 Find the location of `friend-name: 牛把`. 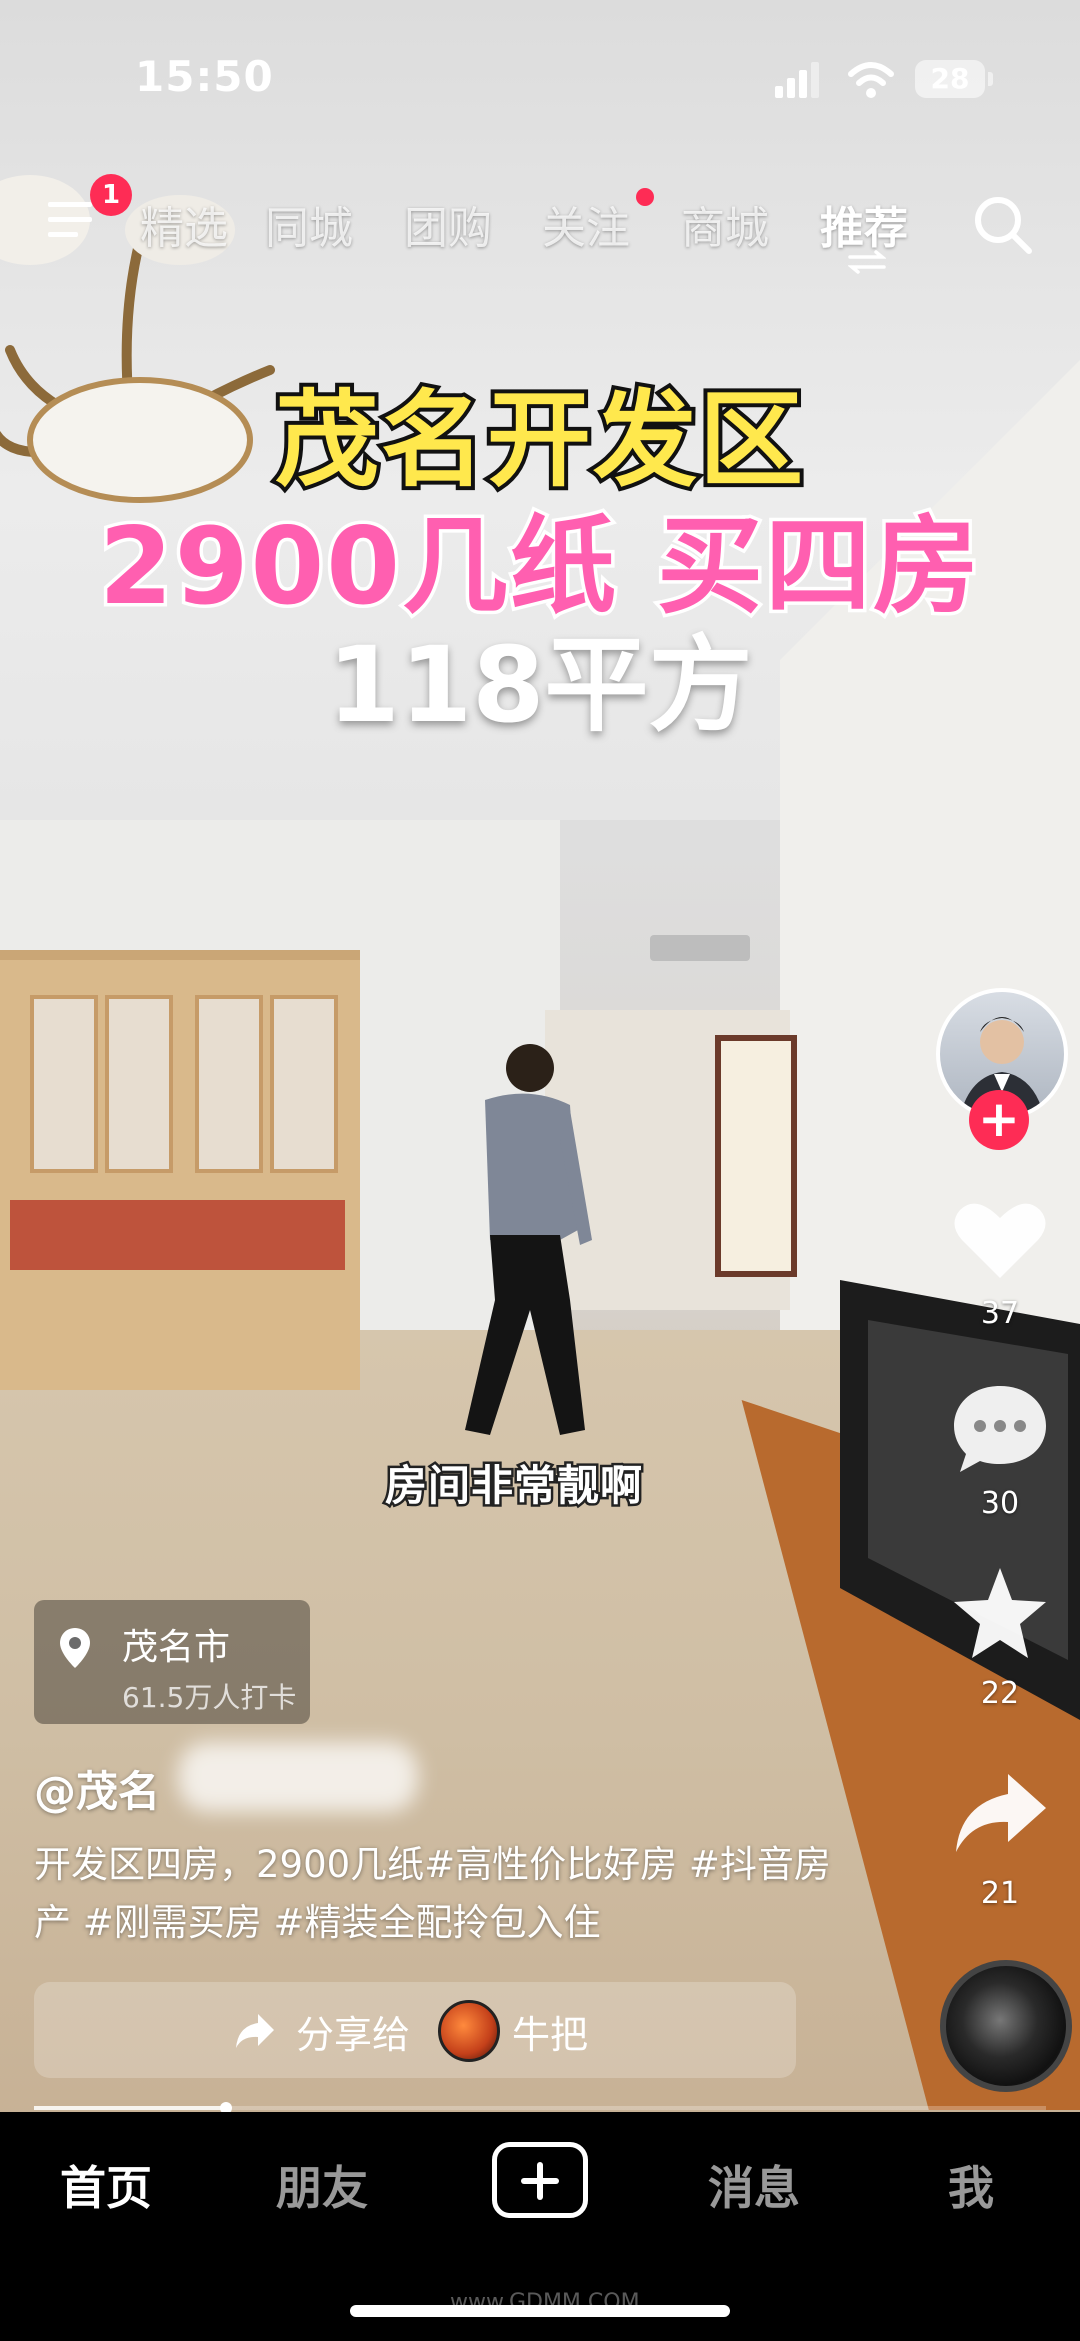

friend-name: 牛把 is located at coordinates (550, 2035).